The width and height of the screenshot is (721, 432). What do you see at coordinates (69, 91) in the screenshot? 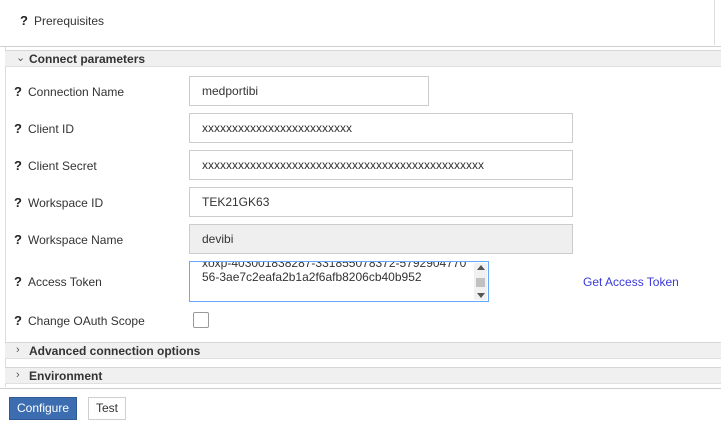
I see `connection-name-label: ? Connection Name` at bounding box center [69, 91].